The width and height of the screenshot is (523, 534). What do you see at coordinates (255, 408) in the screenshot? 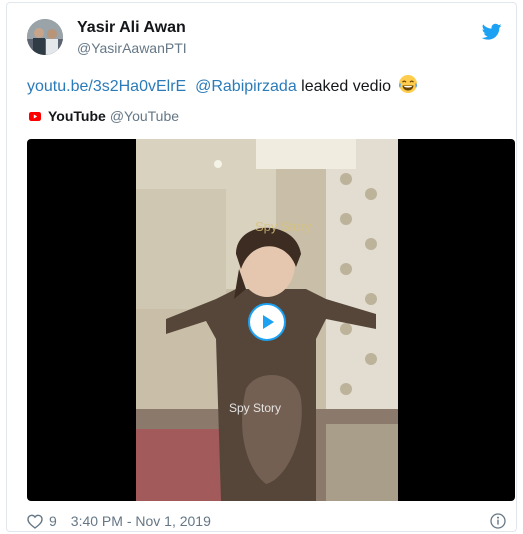
I see `watermark-mid: Spy Story` at bounding box center [255, 408].